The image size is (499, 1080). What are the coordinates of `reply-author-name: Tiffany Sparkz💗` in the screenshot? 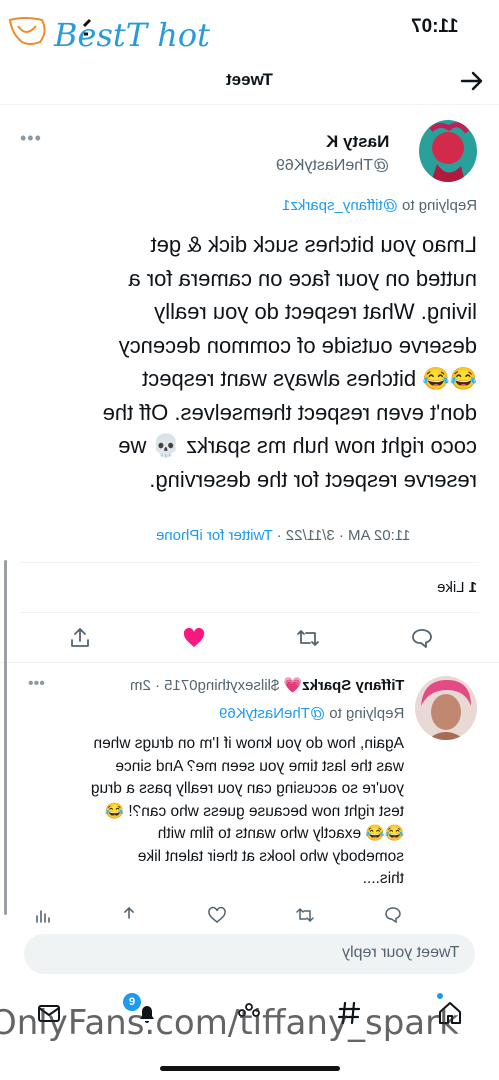 It's located at (343, 685).